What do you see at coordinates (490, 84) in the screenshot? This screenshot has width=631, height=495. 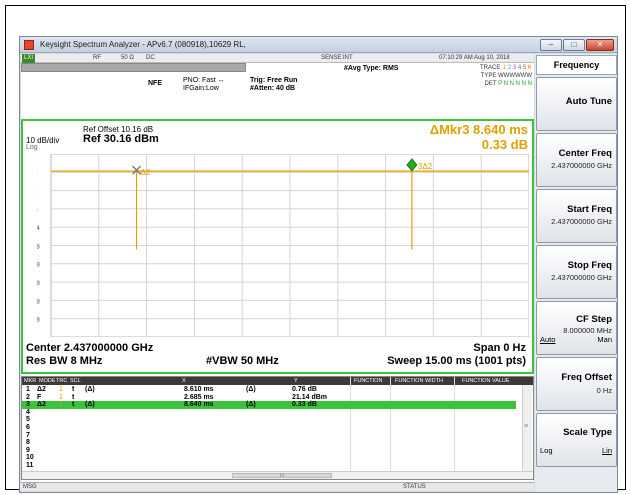 I see `det-label: DET` at bounding box center [490, 84].